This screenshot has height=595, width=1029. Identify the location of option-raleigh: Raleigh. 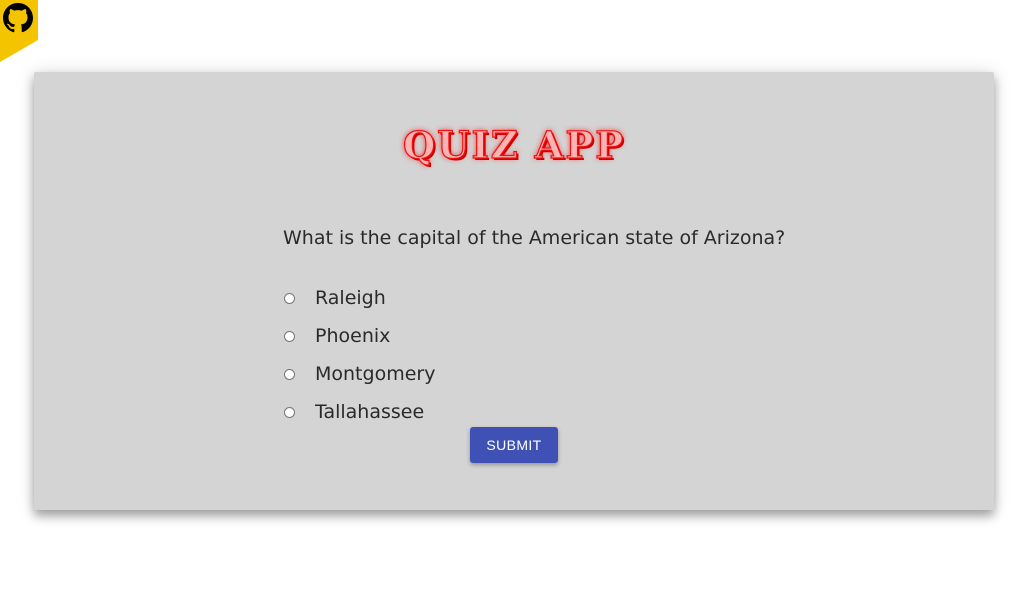
(359, 298).